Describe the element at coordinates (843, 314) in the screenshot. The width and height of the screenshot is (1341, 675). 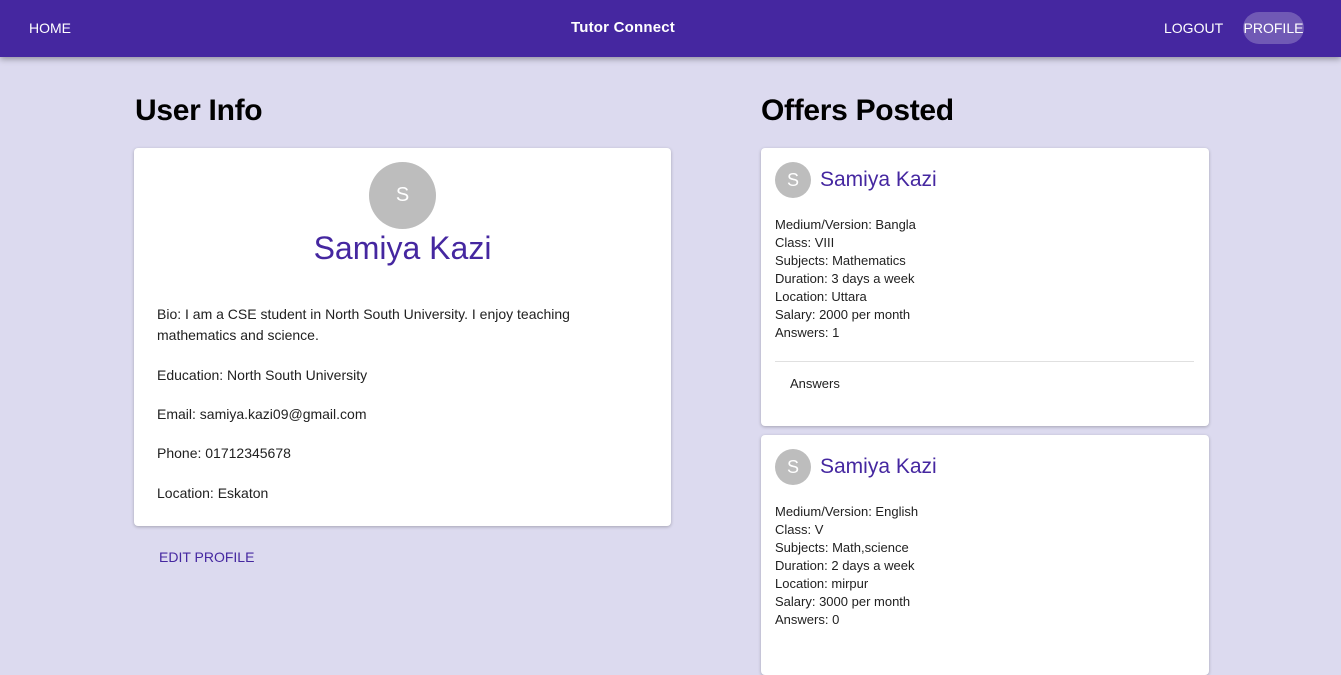
I see `offer-salary: Salary: 2000 per month` at that location.